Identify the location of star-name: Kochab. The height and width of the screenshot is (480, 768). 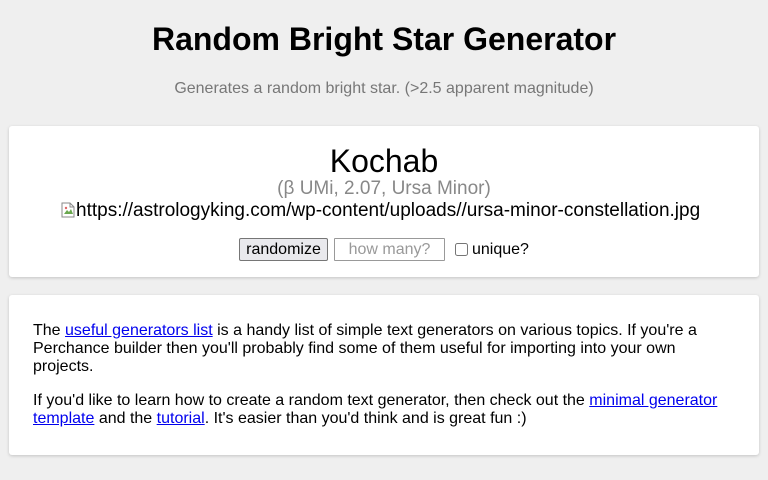
(384, 161).